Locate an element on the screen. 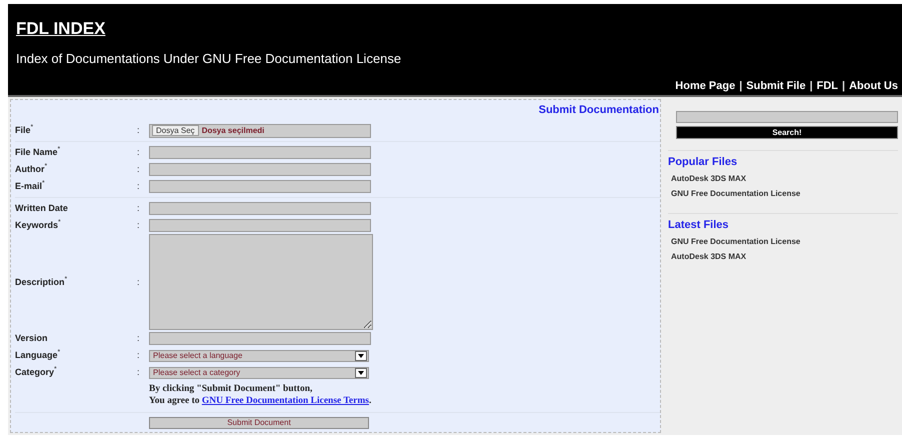 The height and width of the screenshot is (446, 902). site-subtitle: Index of Documentations Under GNU Free Documentation License is located at coordinates (209, 58).